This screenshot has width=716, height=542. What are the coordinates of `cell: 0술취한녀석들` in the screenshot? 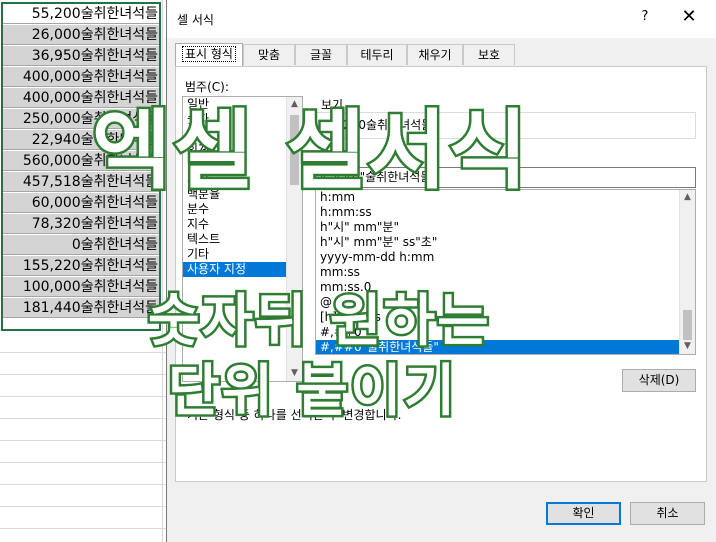 It's located at (81, 244).